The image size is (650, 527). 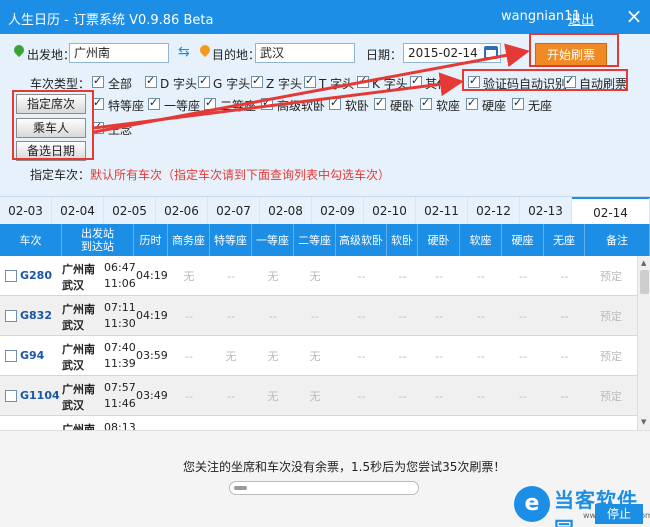 I want to click on stop-button: 停止, so click(x=619, y=514).